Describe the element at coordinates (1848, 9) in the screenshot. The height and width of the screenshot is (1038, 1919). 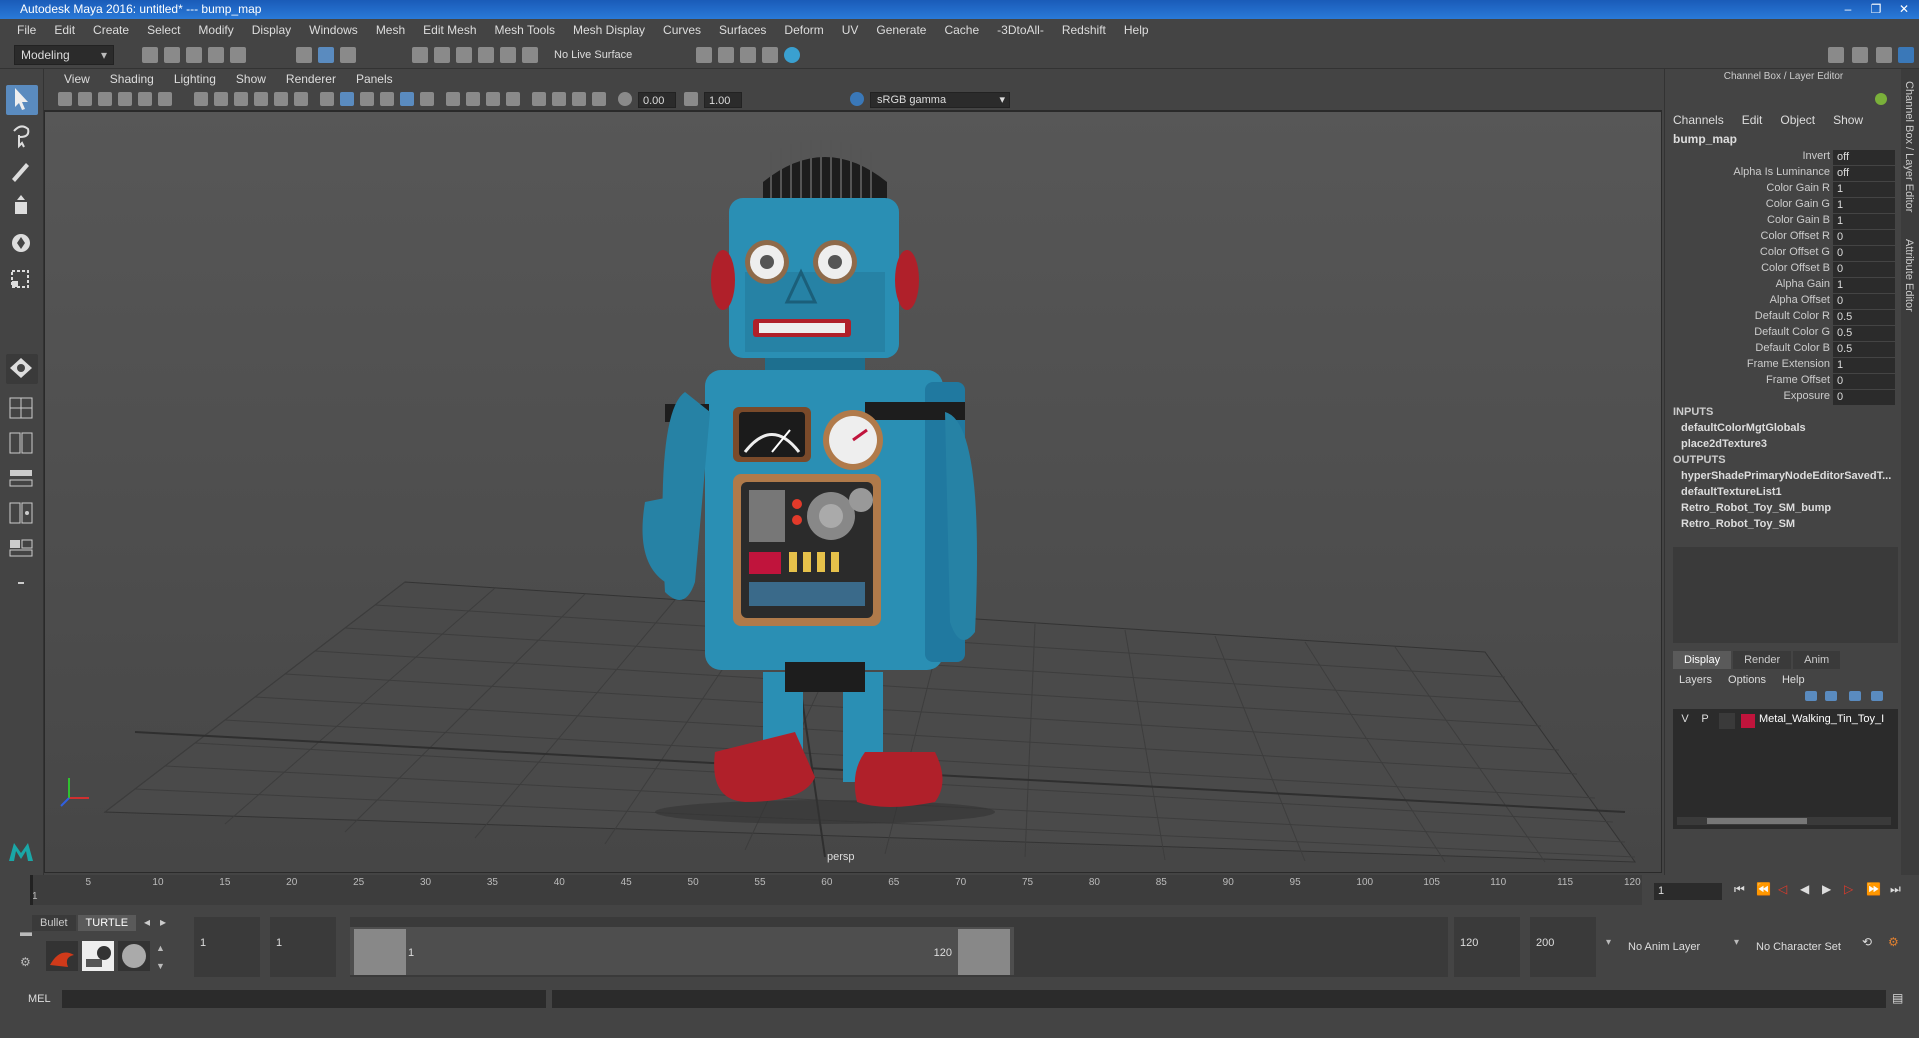
I see `minimize-button: –` at that location.